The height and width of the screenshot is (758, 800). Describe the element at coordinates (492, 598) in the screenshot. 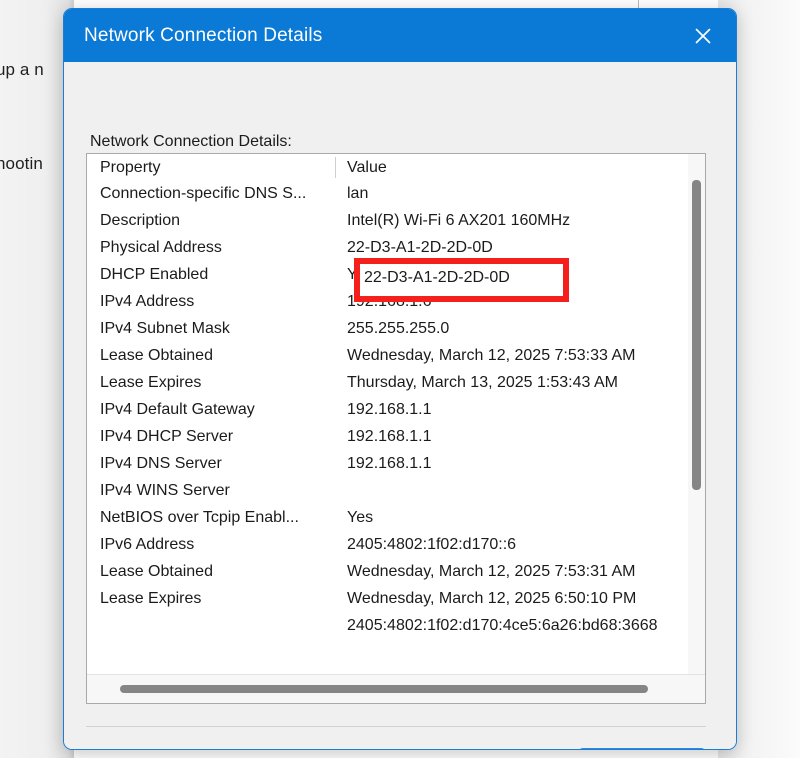

I see `row-value: Wednesday, March 12, 2025 6:50:10 PM` at that location.